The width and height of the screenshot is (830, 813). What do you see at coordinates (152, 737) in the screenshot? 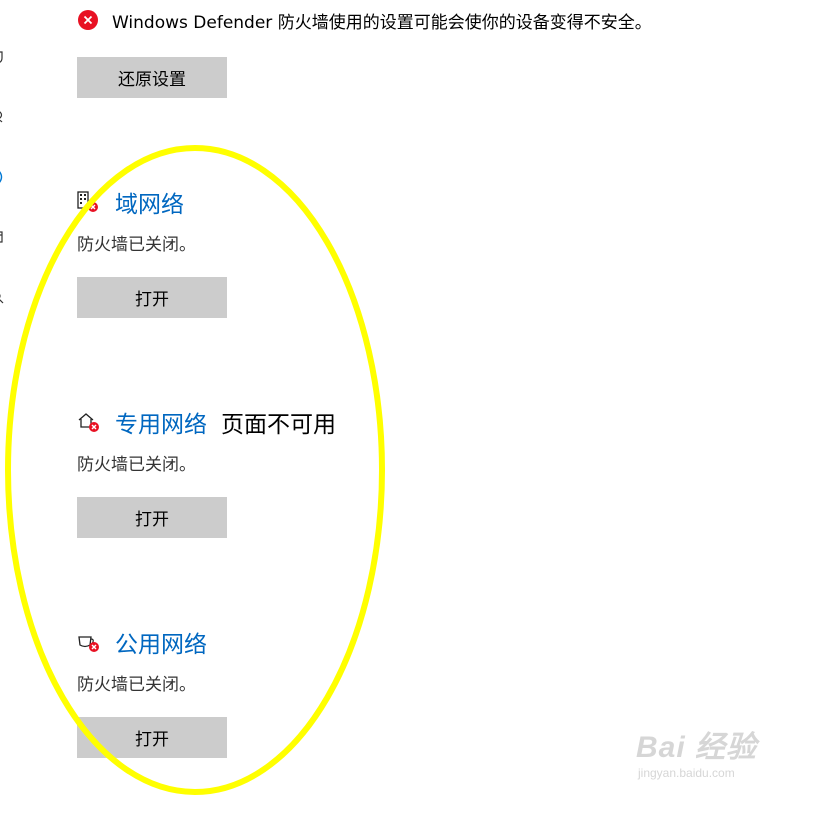
I see `public-network-turn-on-button: 打开` at bounding box center [152, 737].